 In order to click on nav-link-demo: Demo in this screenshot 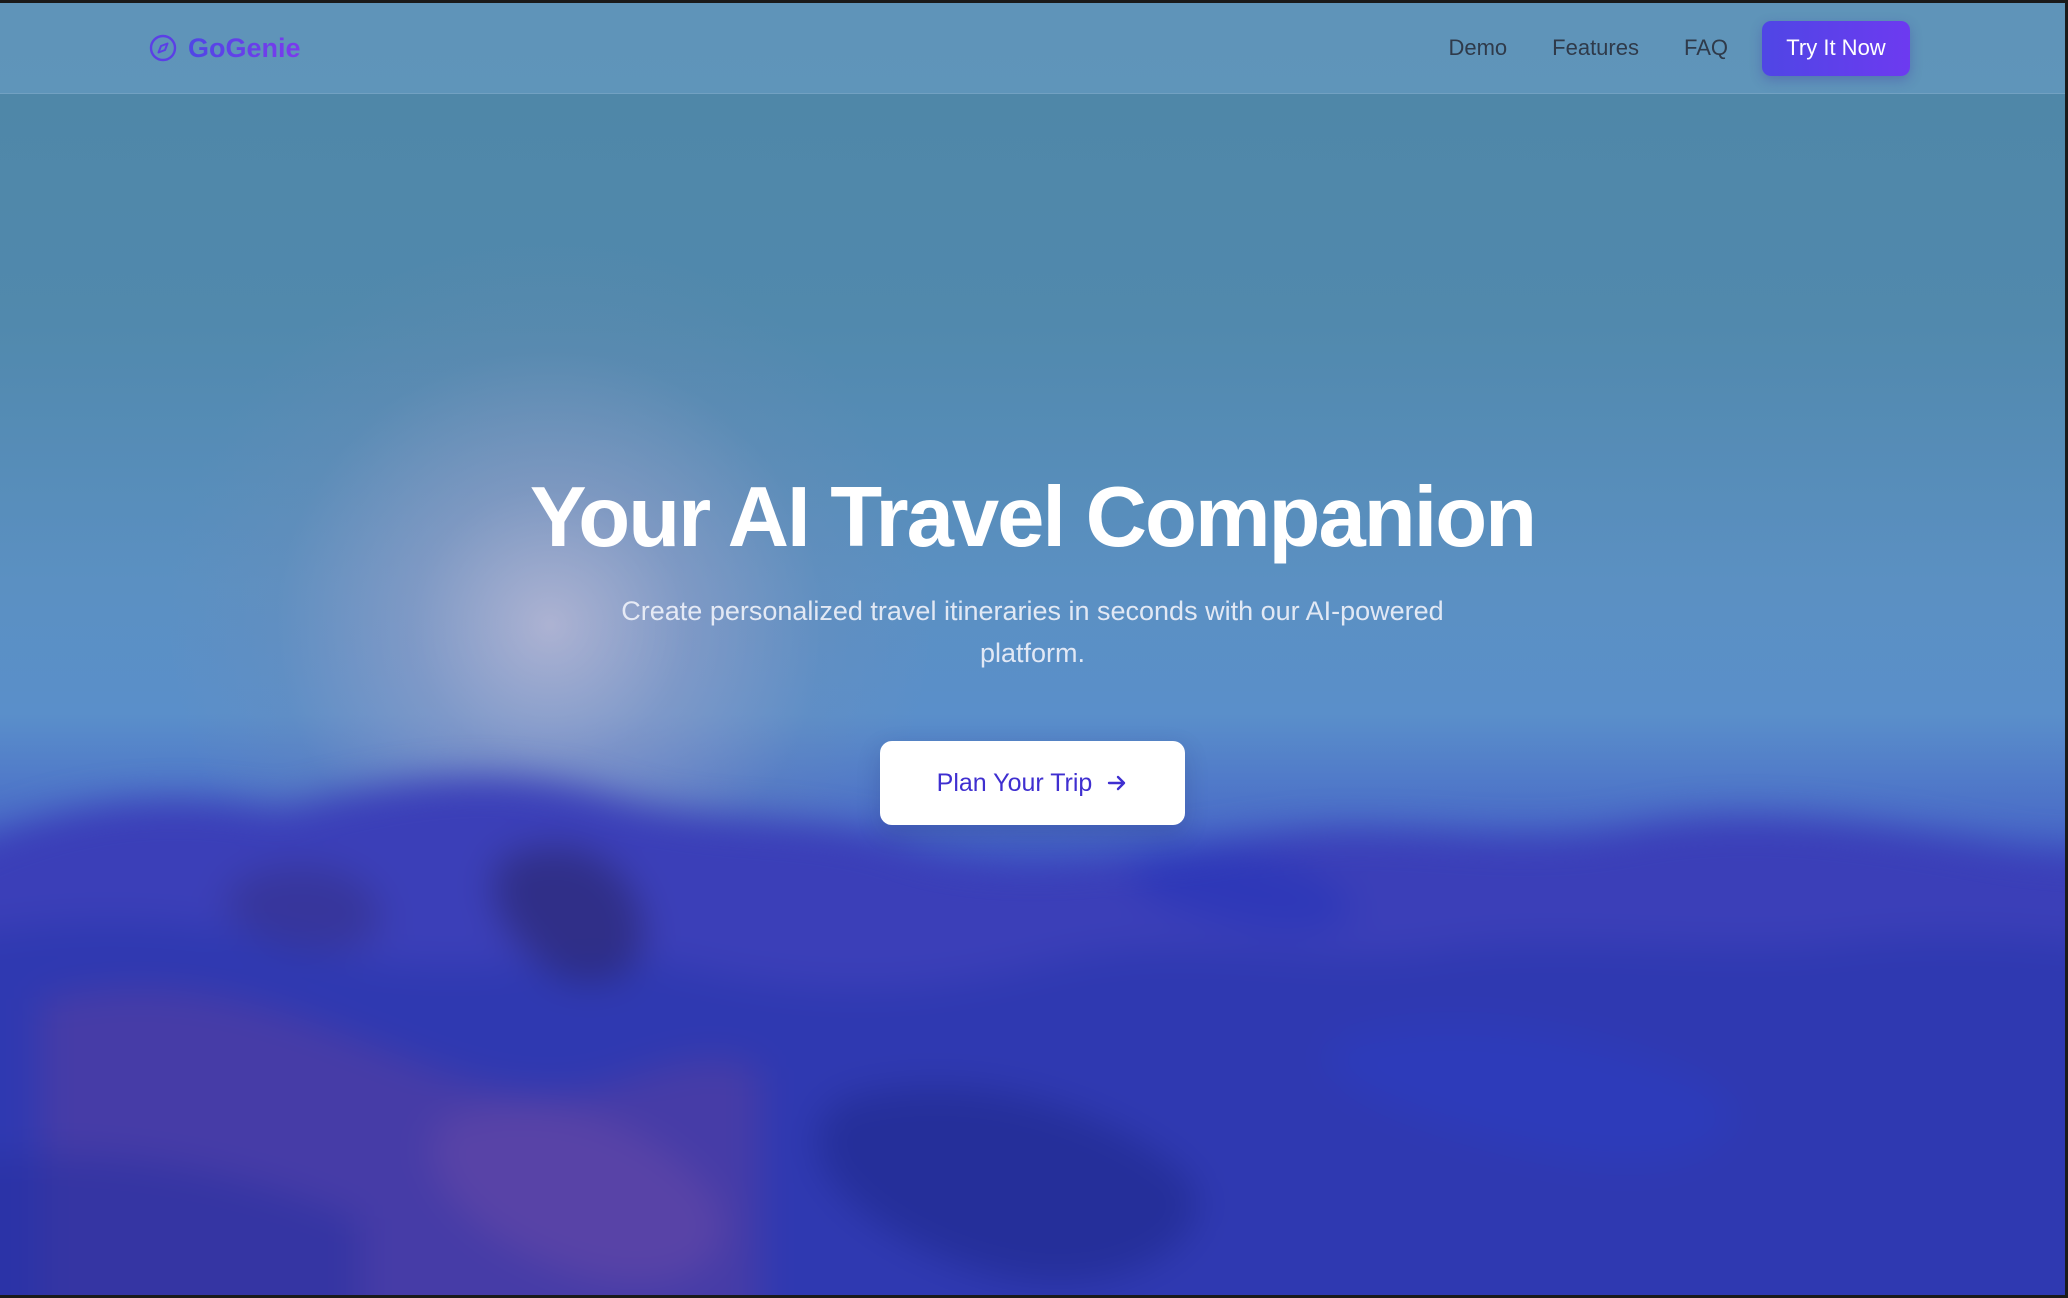, I will do `click(1477, 48)`.